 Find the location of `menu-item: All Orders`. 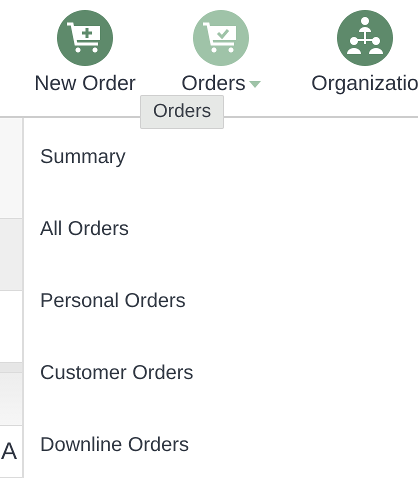

menu-item: All Orders is located at coordinates (221, 229).